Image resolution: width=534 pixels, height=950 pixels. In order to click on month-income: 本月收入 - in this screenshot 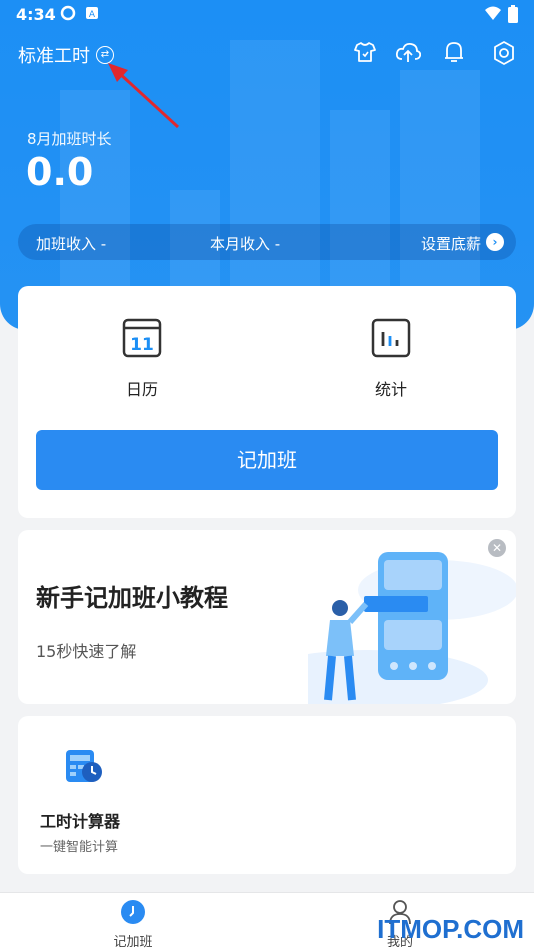, I will do `click(245, 244)`.